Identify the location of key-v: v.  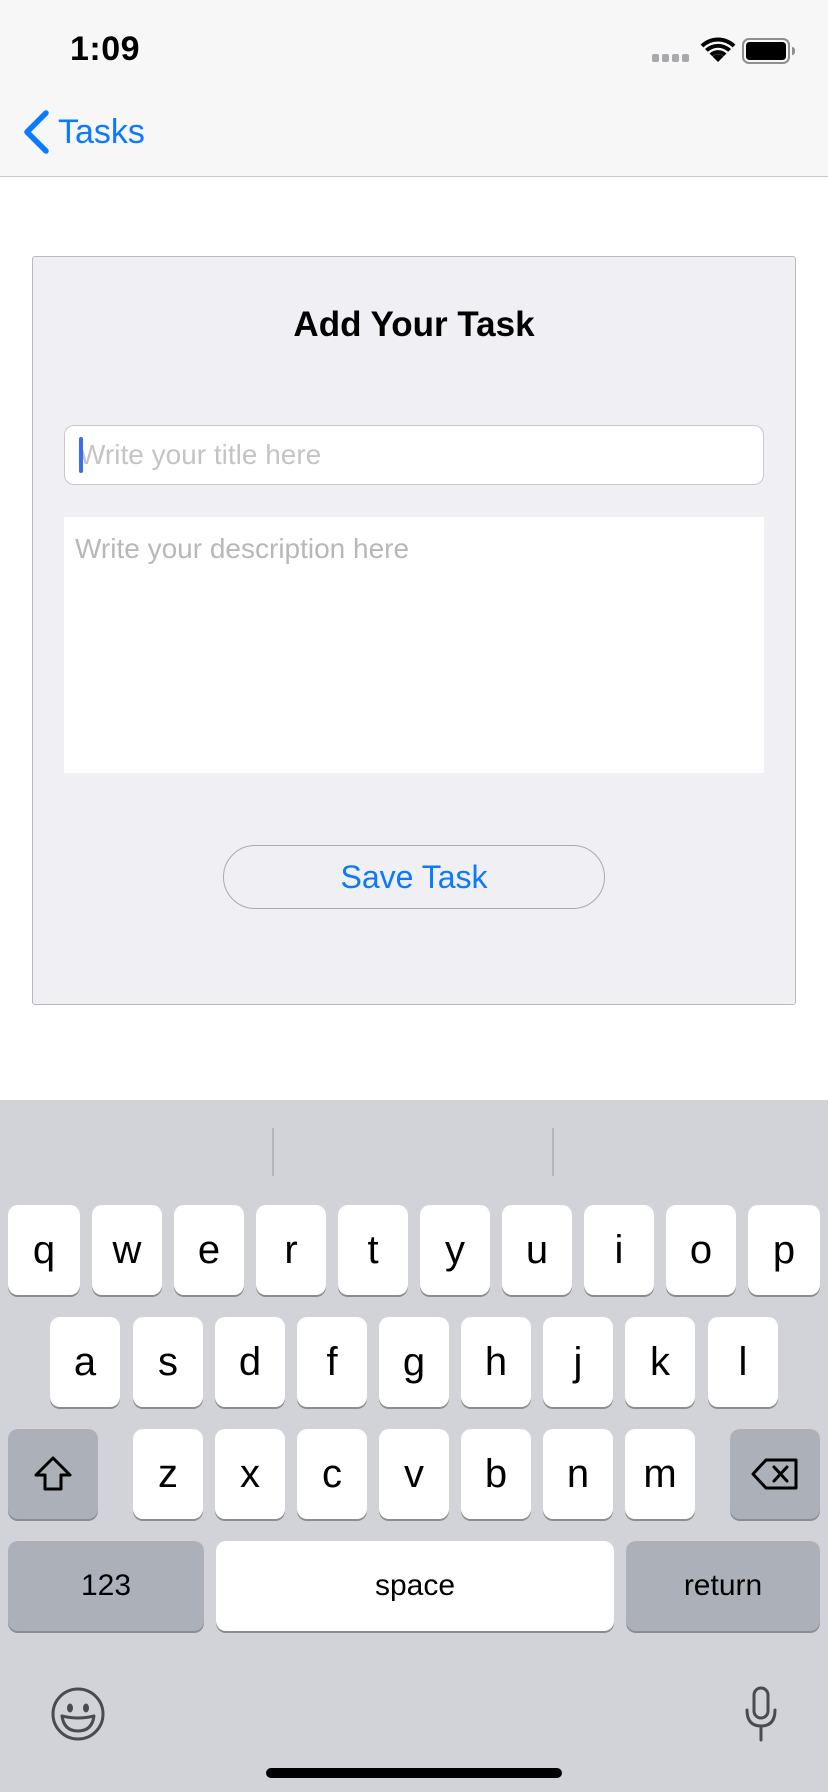
(414, 1474).